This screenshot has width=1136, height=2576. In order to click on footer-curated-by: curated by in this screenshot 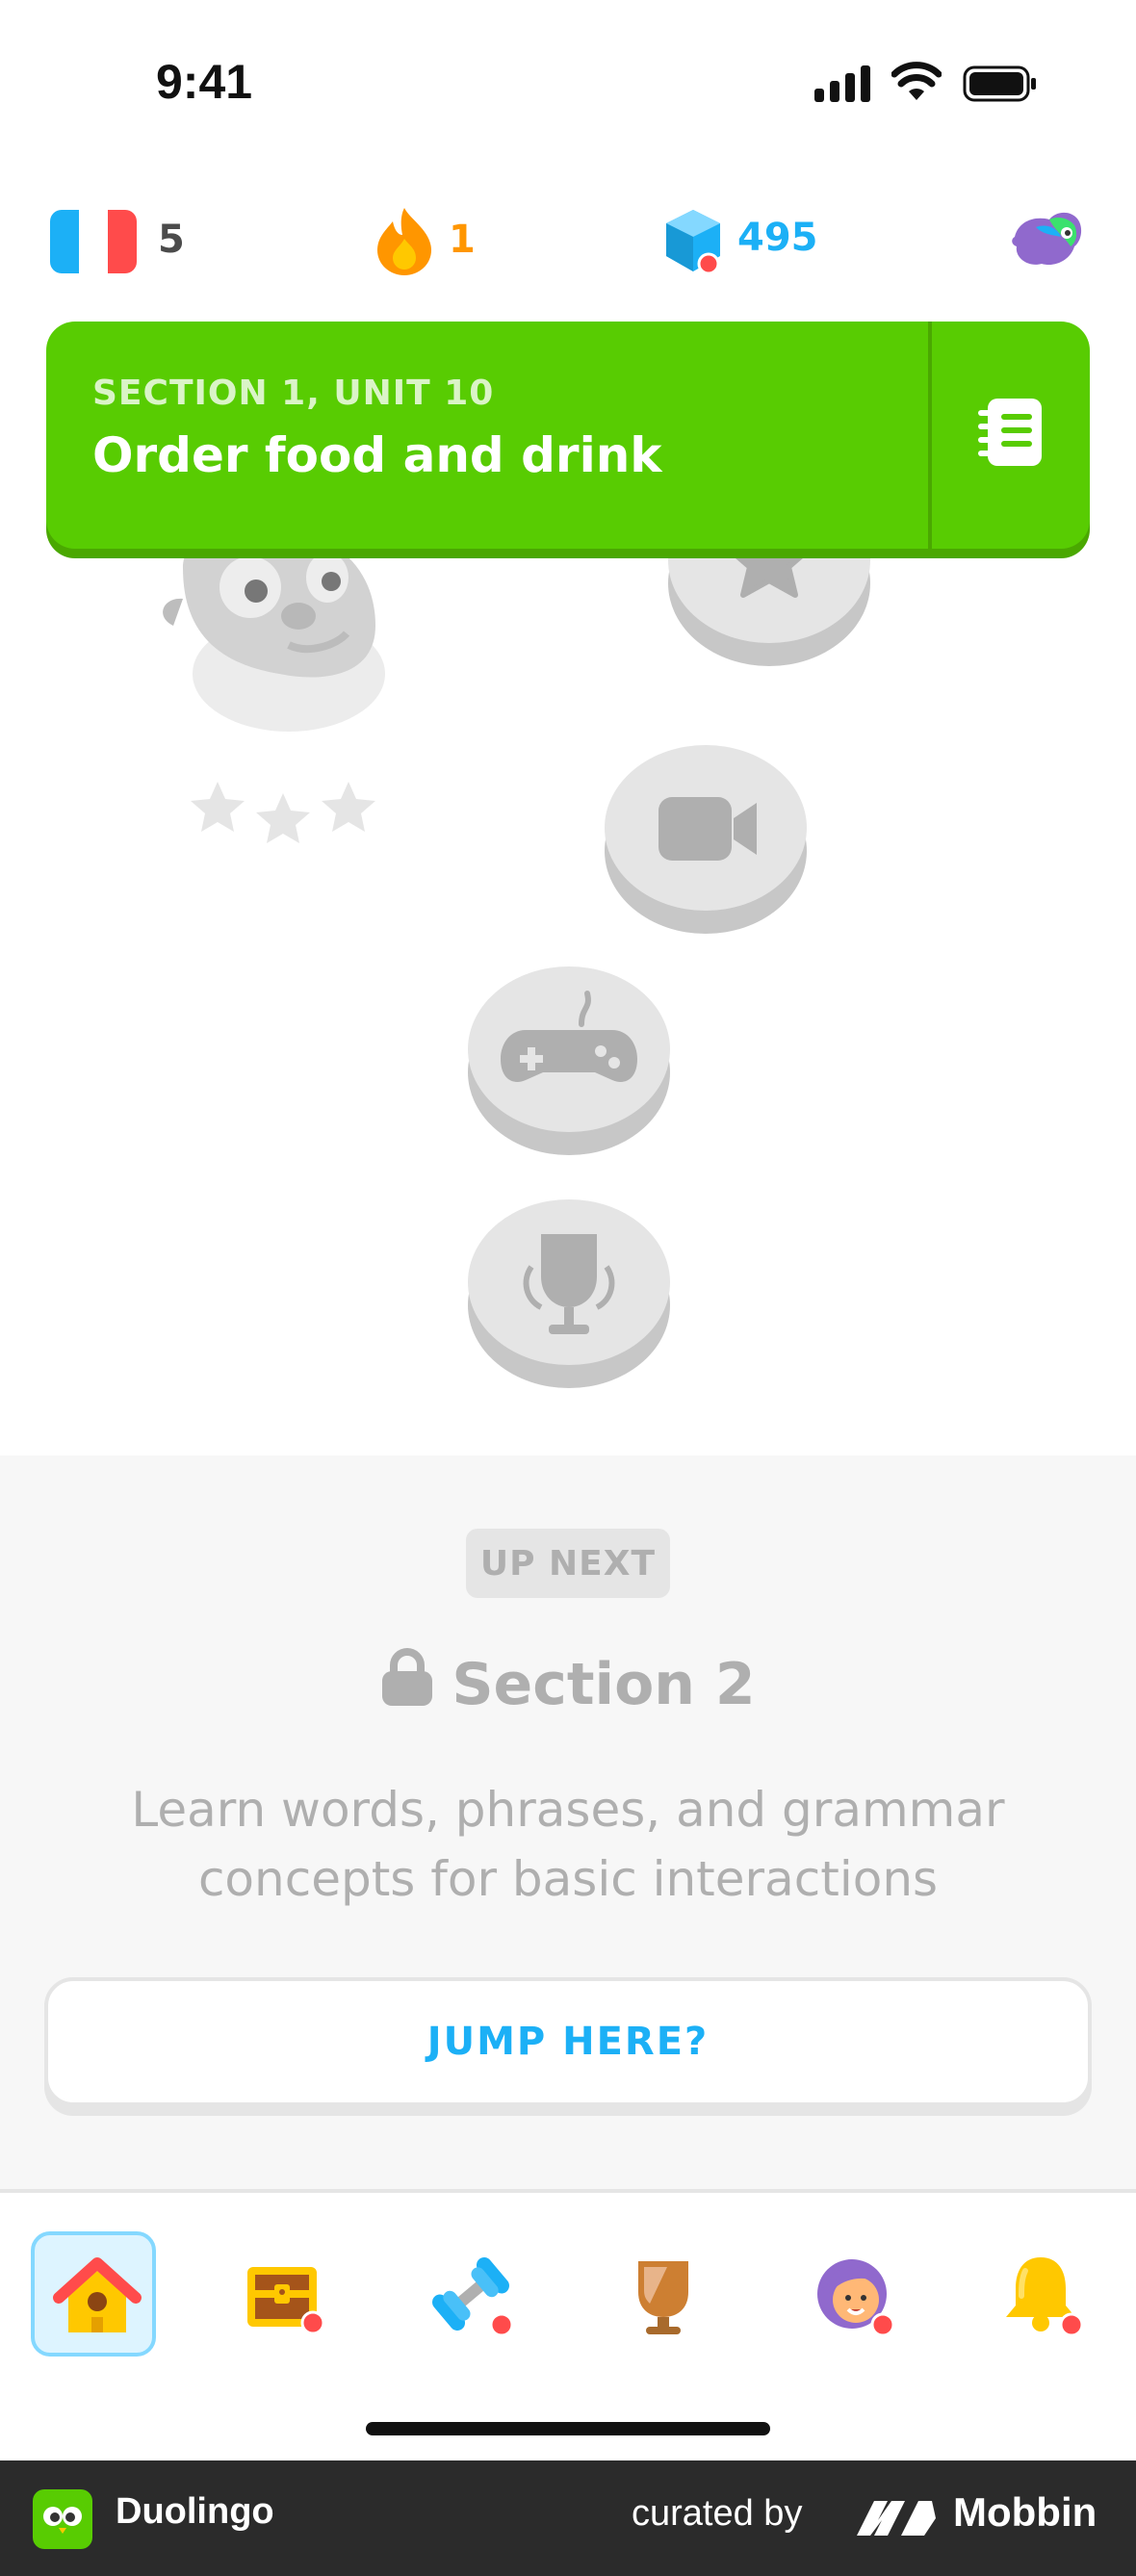, I will do `click(718, 2513)`.